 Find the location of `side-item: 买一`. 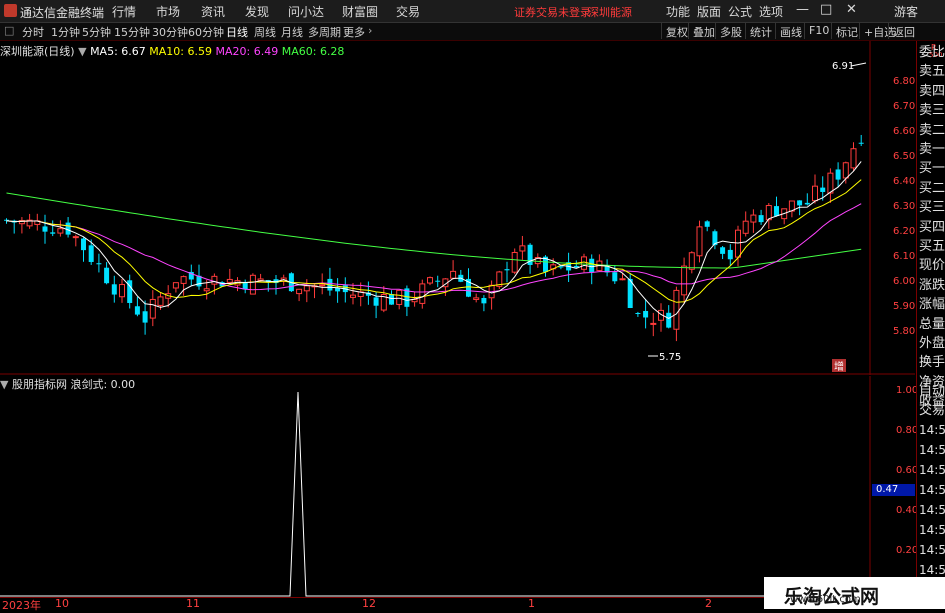

side-item: 买一 is located at coordinates (932, 168).